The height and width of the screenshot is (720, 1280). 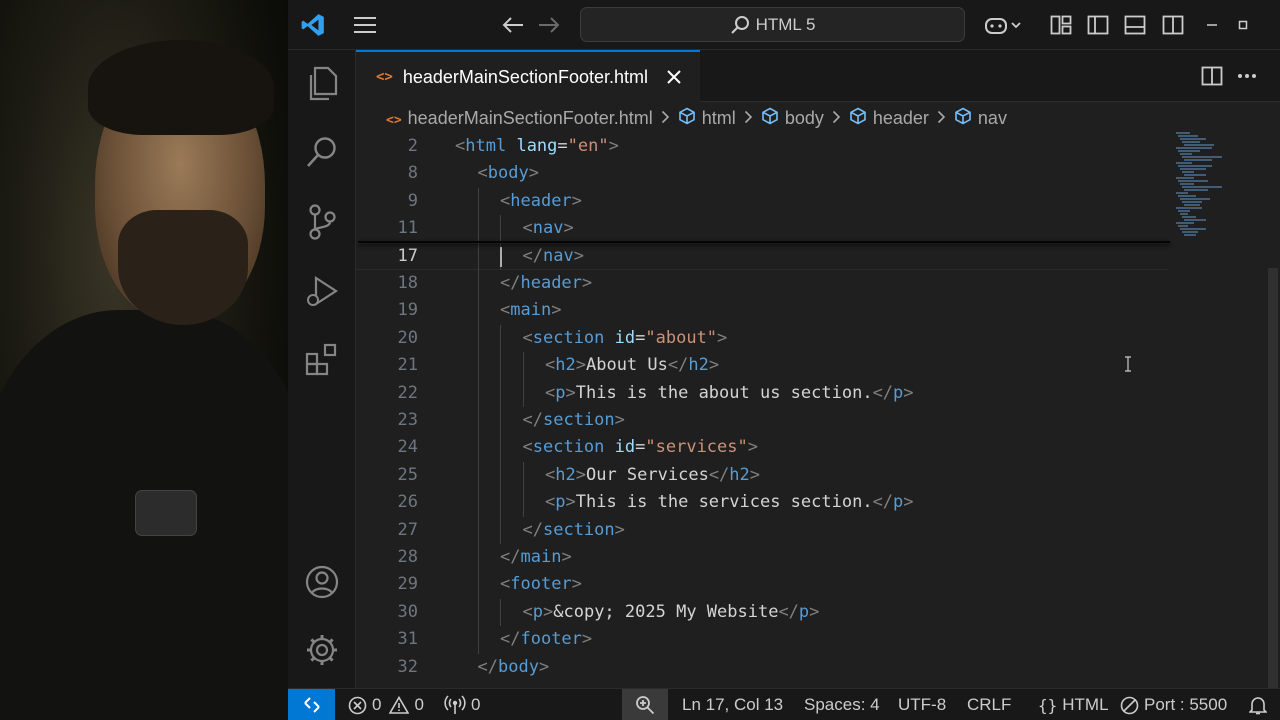 I want to click on breadcrumb-item-headermainsectionfooter-html: <> headerMainSectionFooter.html, so click(x=519, y=118).